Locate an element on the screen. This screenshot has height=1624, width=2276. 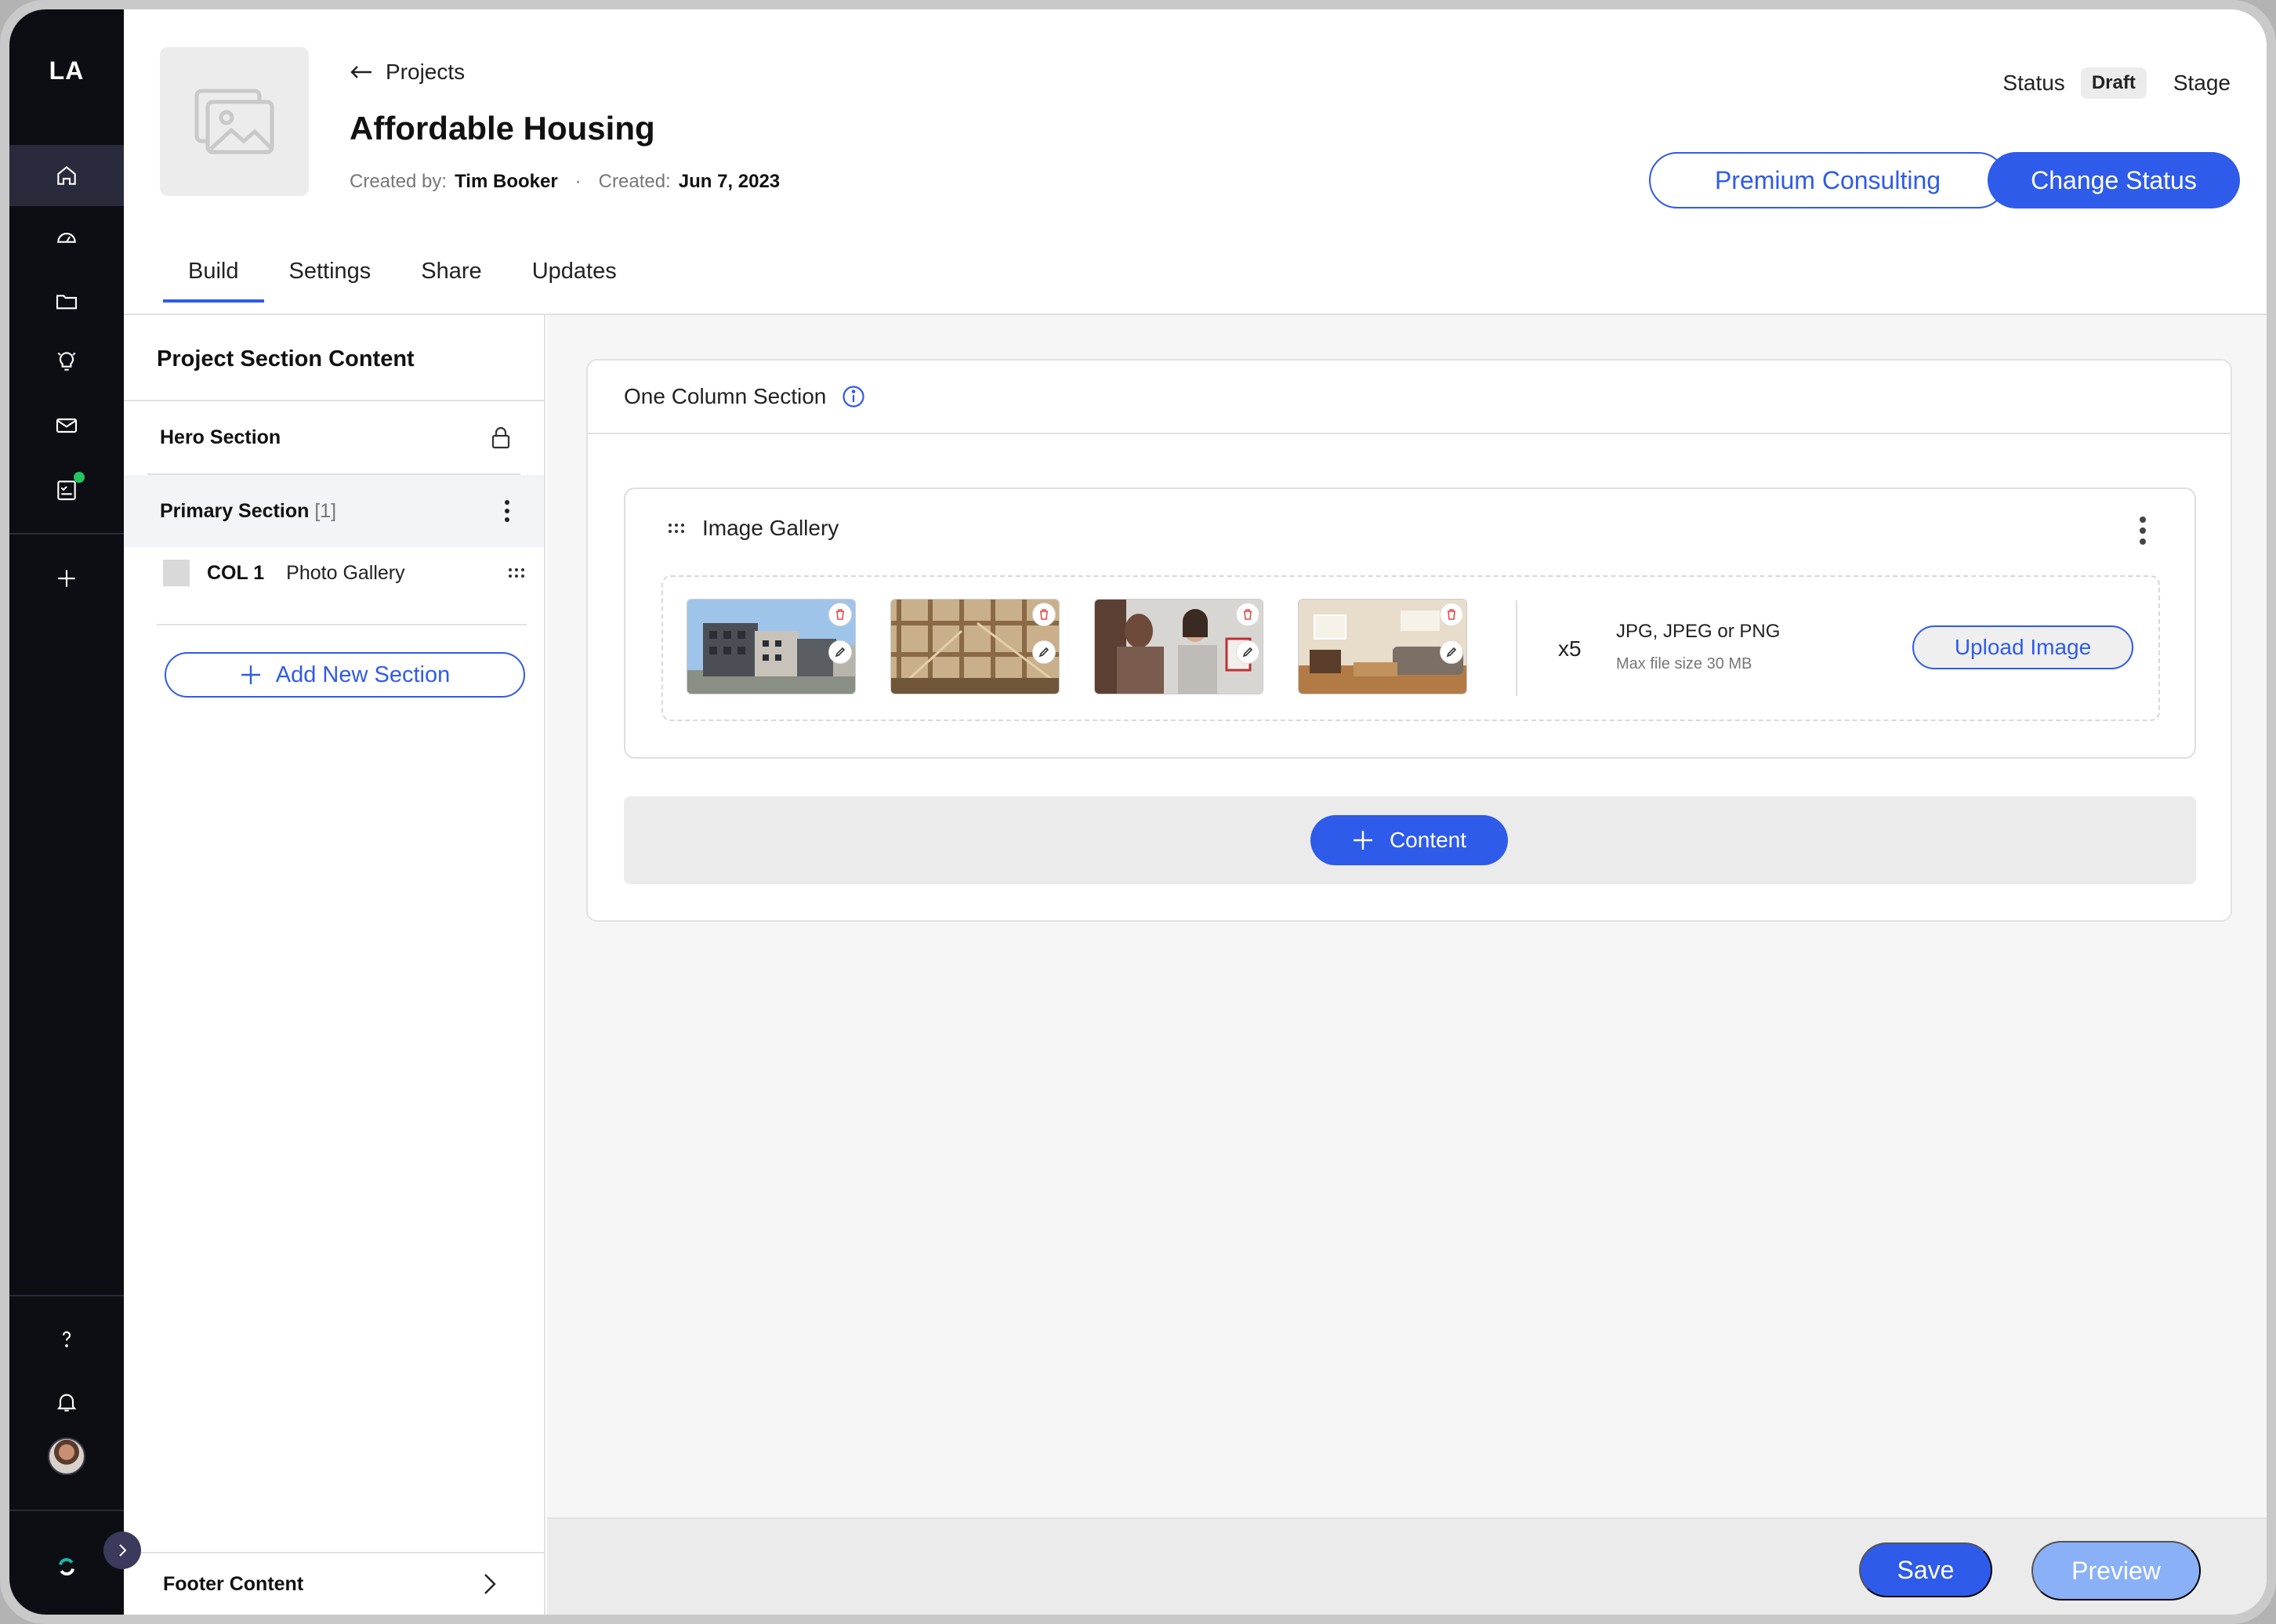
status-row: Status Draft Stage is located at coordinates (2116, 83).